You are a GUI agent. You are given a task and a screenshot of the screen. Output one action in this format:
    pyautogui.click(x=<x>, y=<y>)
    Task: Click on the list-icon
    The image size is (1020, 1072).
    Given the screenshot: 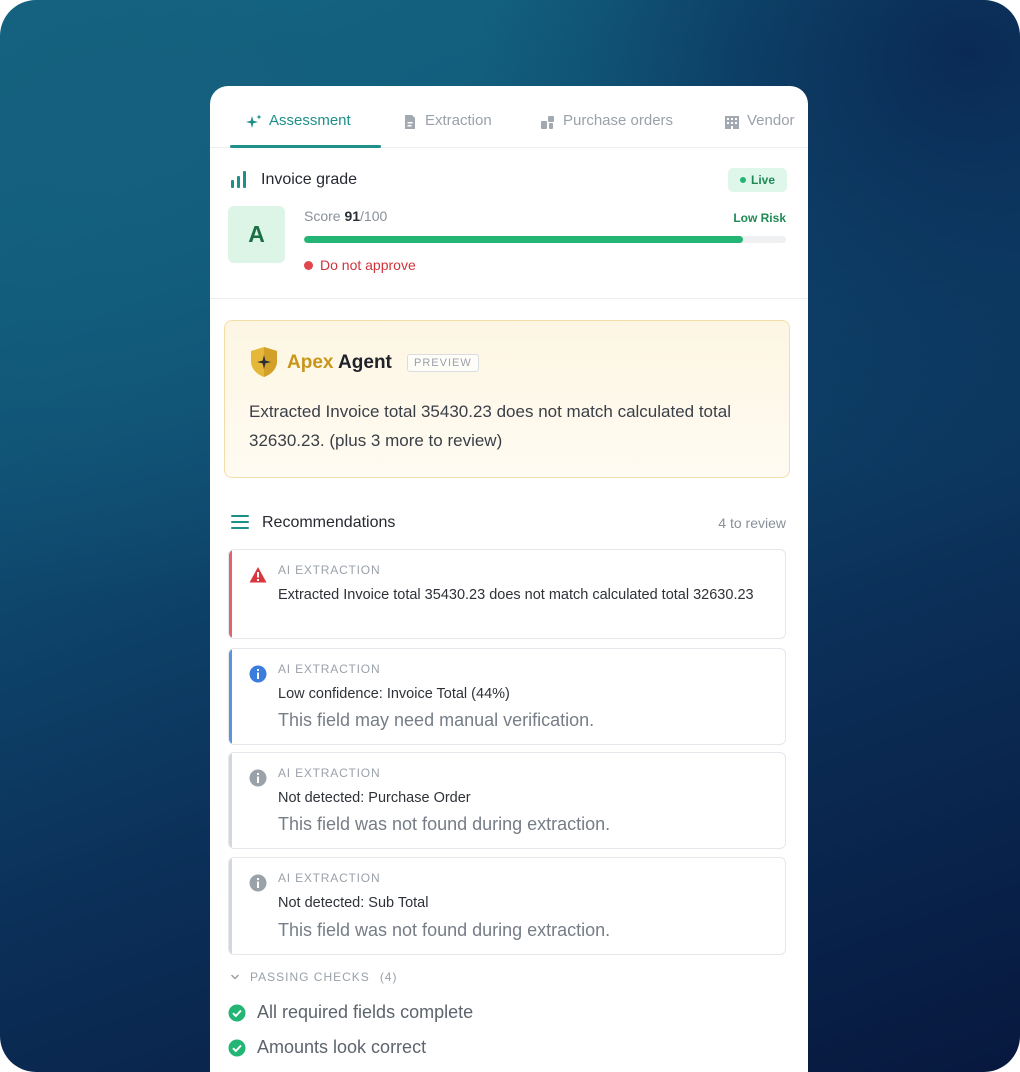 What is the action you would take?
    pyautogui.click(x=240, y=522)
    